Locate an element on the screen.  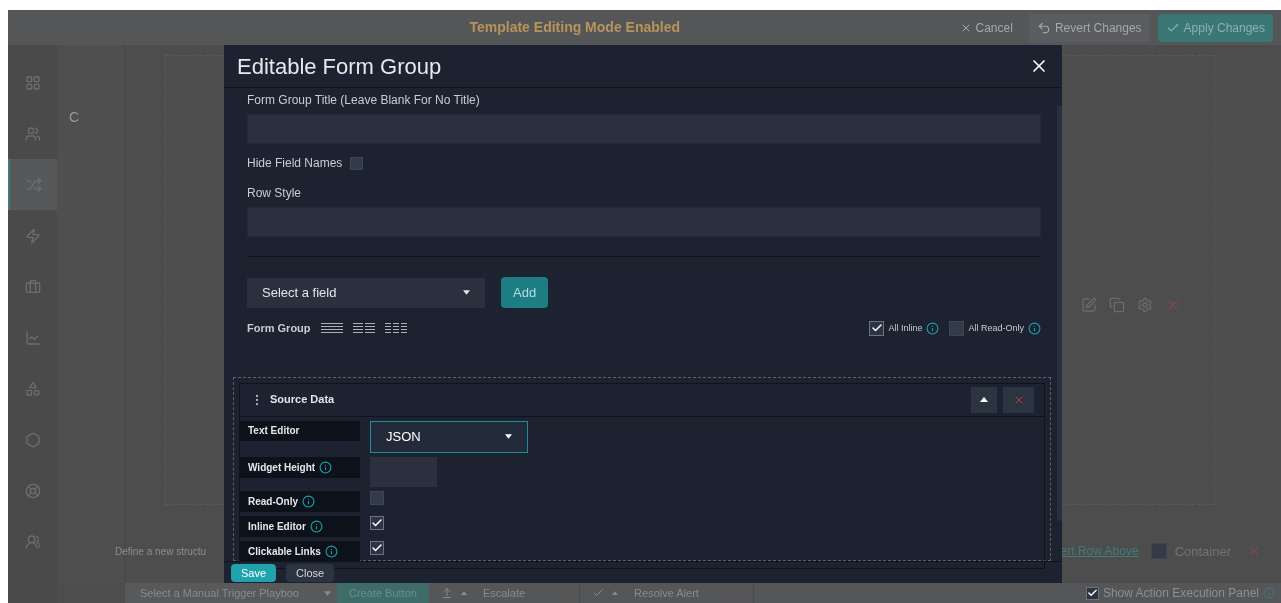
upload-icon is located at coordinates (446, 593).